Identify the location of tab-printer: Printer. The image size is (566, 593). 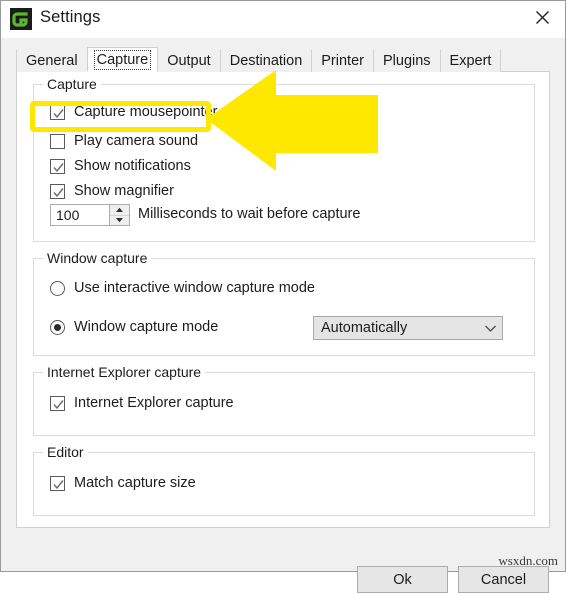
(342, 60).